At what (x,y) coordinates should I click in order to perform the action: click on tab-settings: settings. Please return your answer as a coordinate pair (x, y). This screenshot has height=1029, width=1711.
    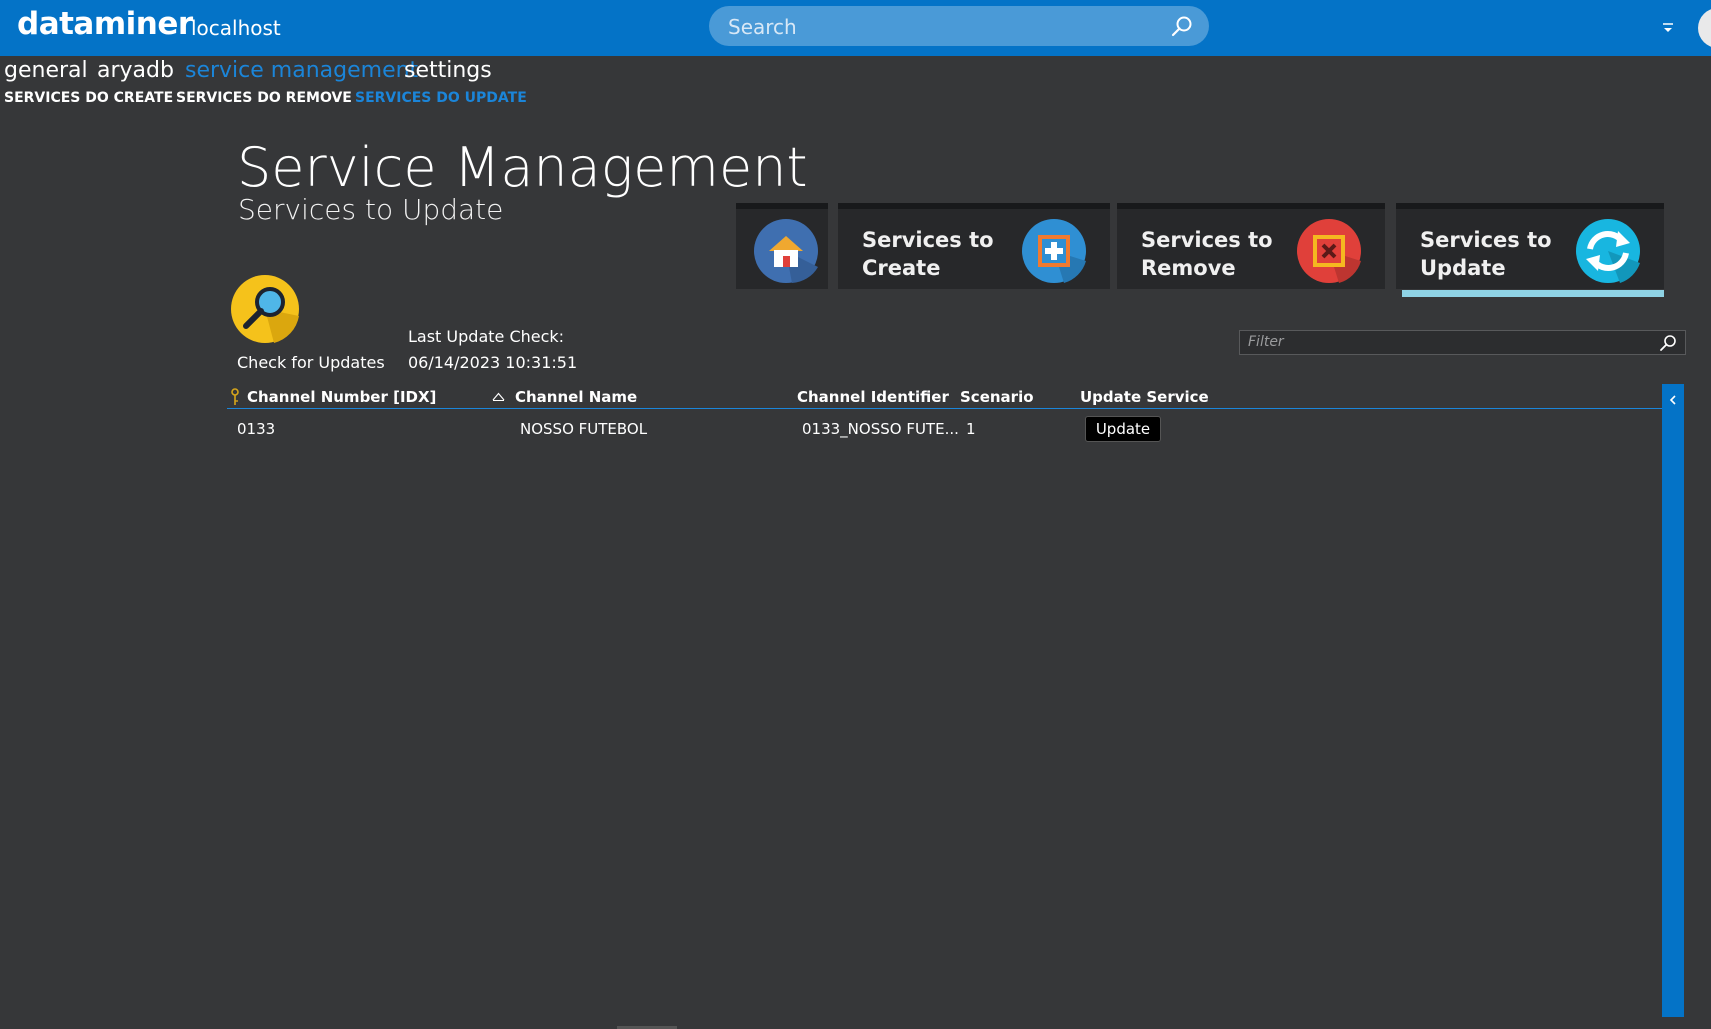
    Looking at the image, I should click on (448, 70).